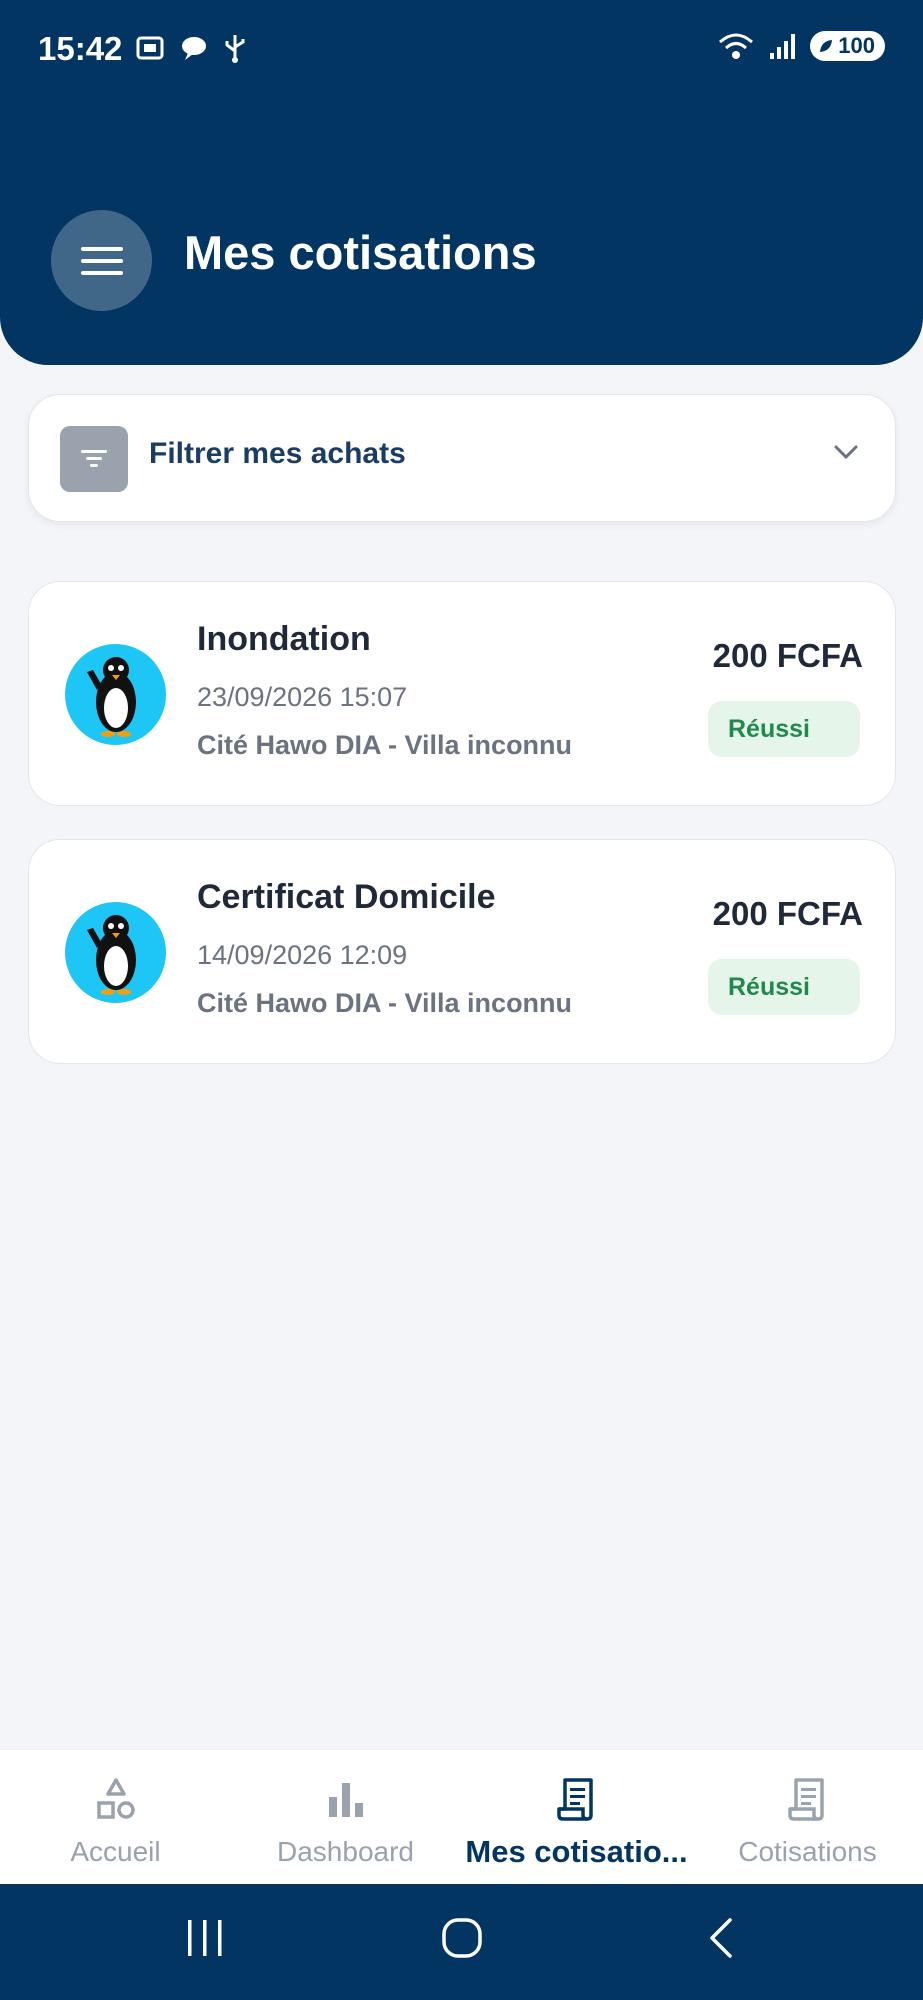  What do you see at coordinates (150, 48) in the screenshot?
I see `screenshot-icon` at bounding box center [150, 48].